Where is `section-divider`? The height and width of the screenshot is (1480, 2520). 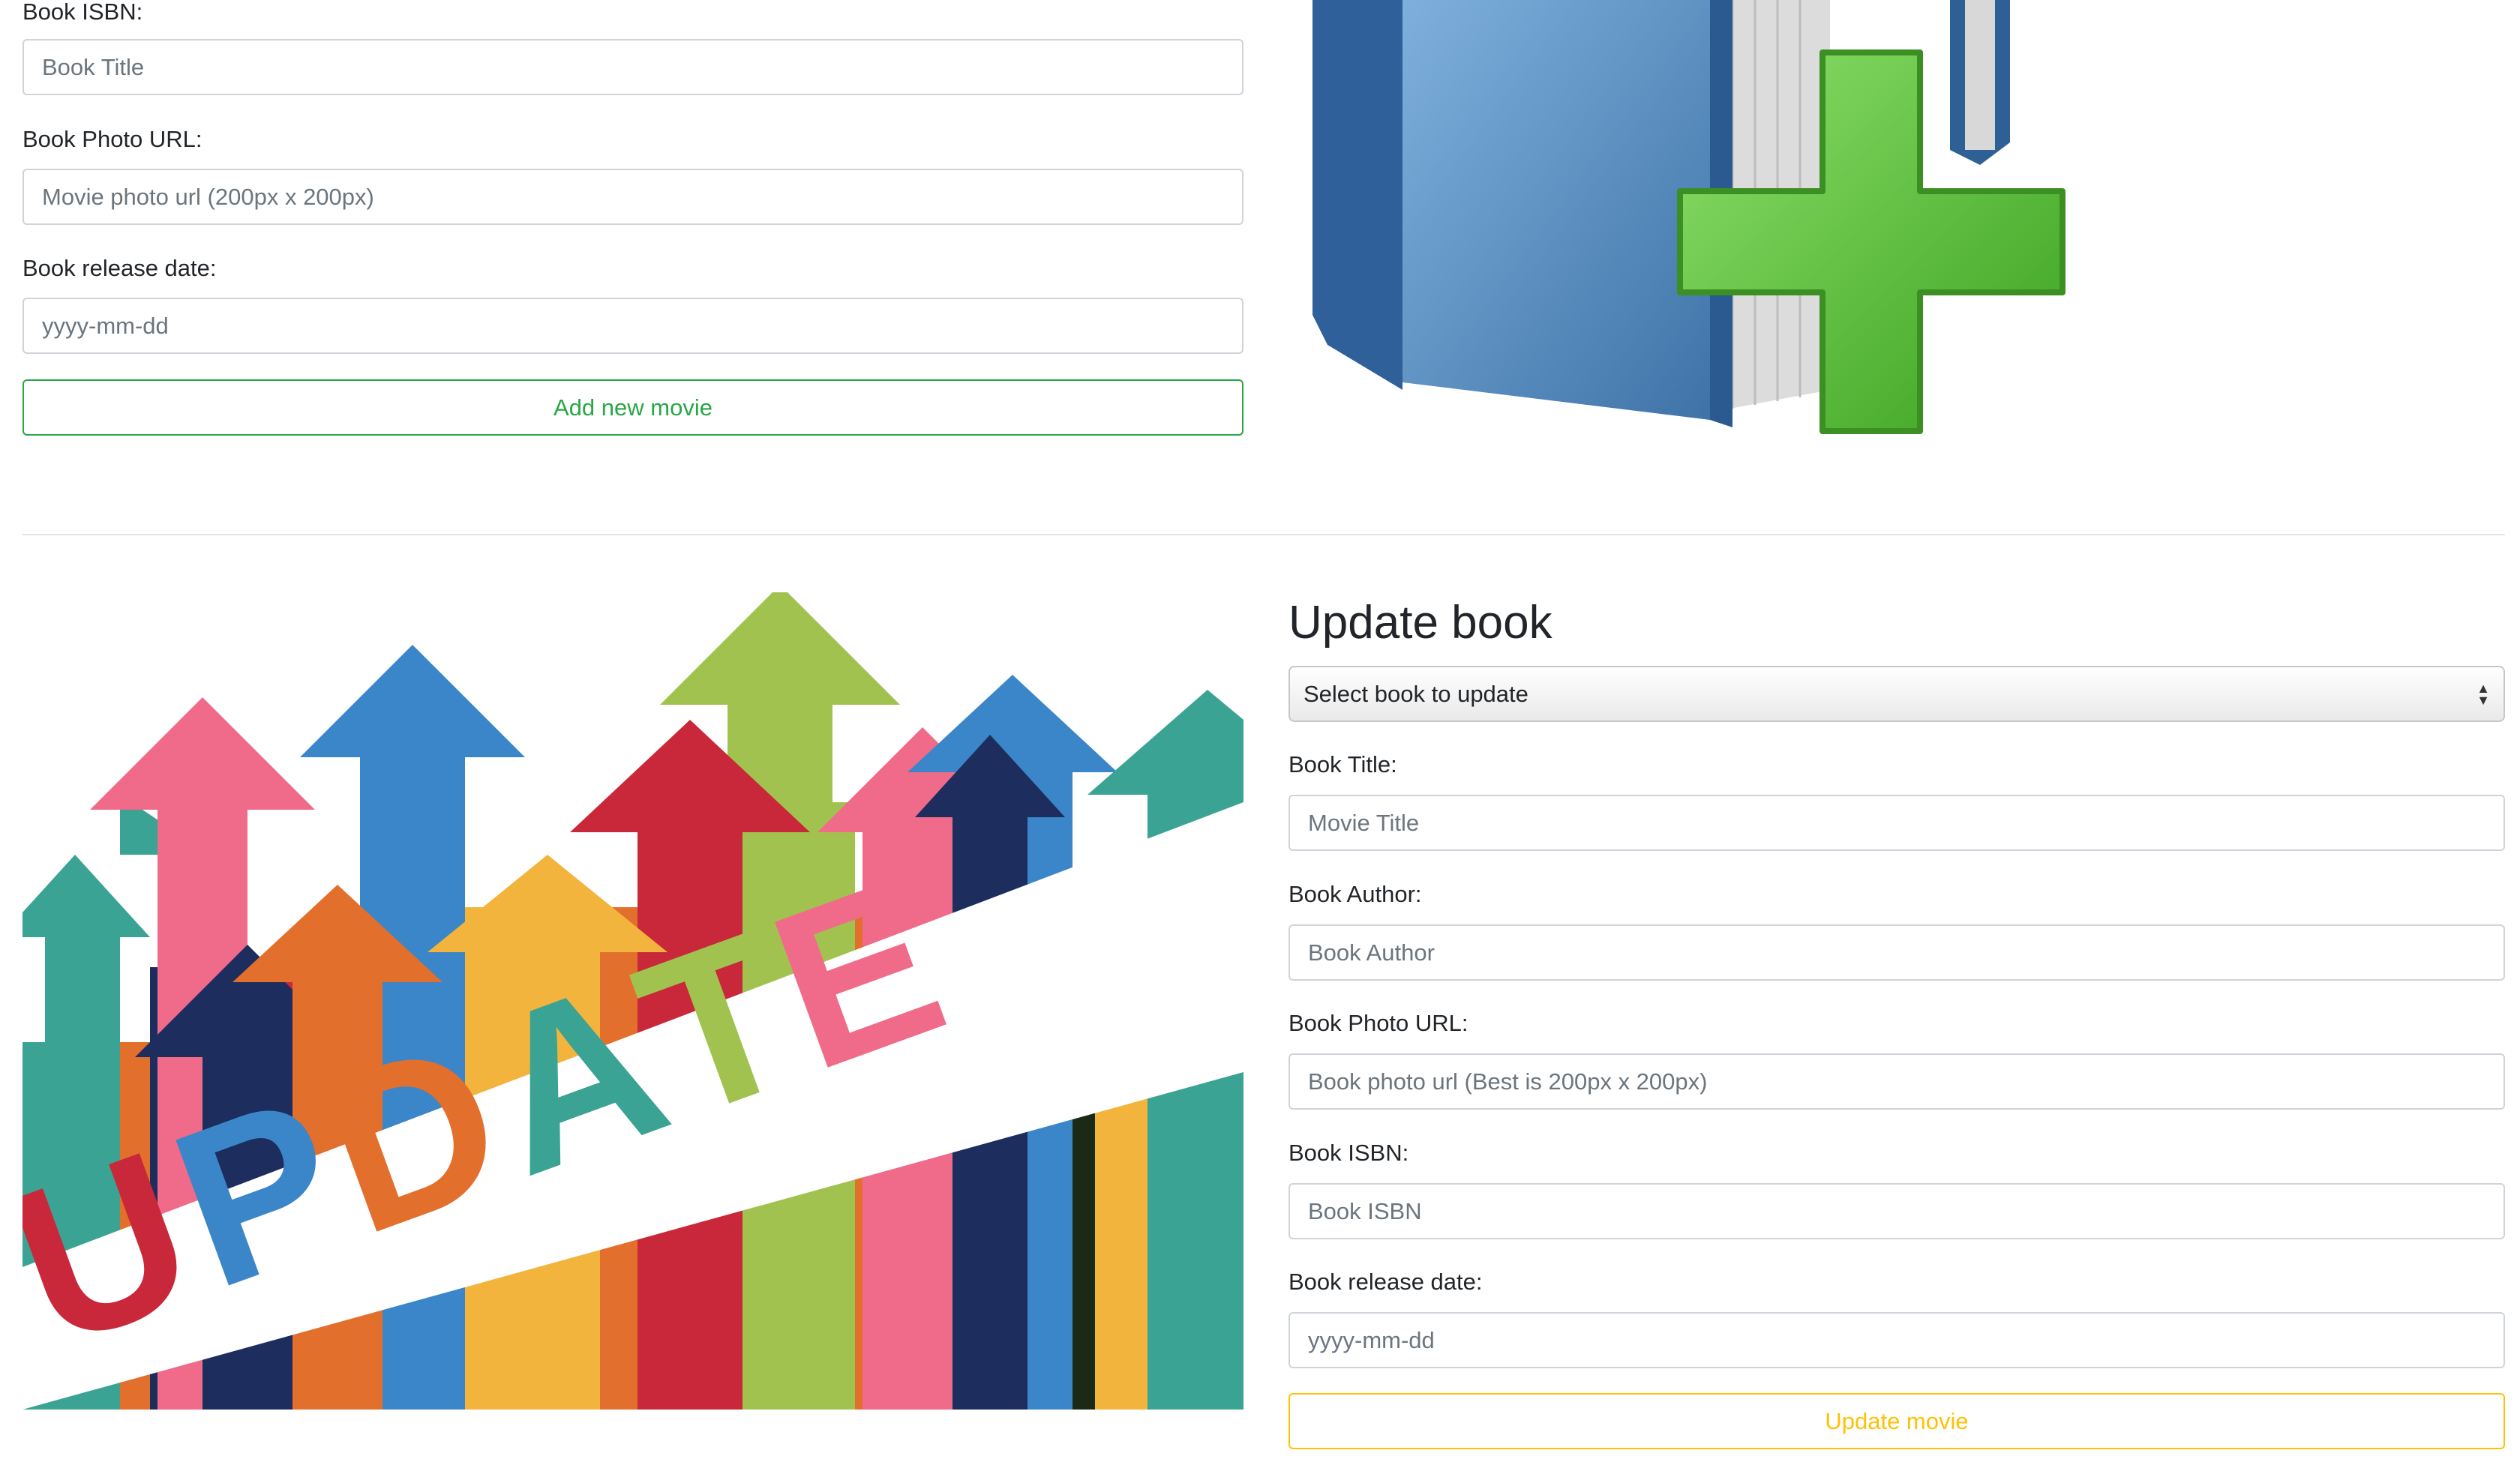 section-divider is located at coordinates (1263, 534).